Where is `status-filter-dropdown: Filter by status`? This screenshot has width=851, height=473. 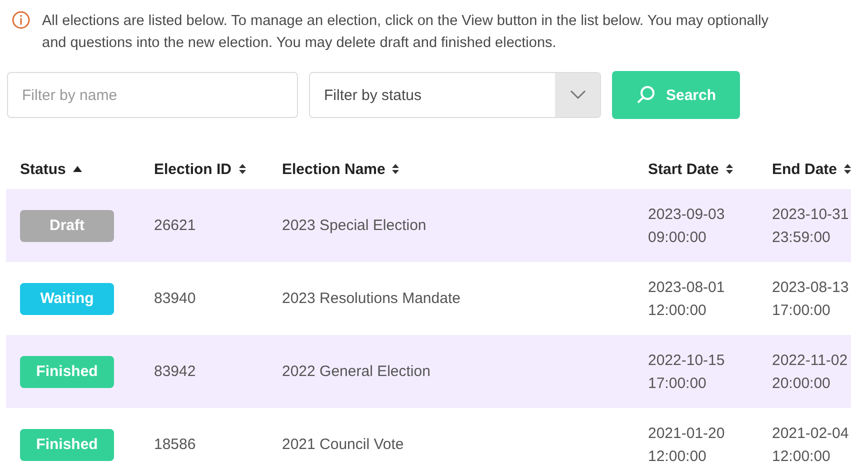
status-filter-dropdown: Filter by status is located at coordinates (455, 95).